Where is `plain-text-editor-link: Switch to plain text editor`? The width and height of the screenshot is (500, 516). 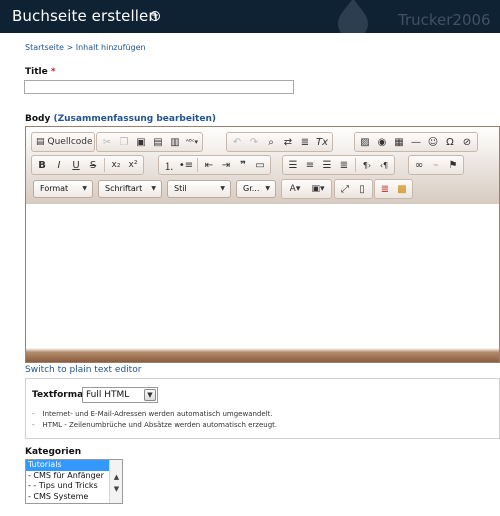 plain-text-editor-link: Switch to plain text editor is located at coordinates (83, 370).